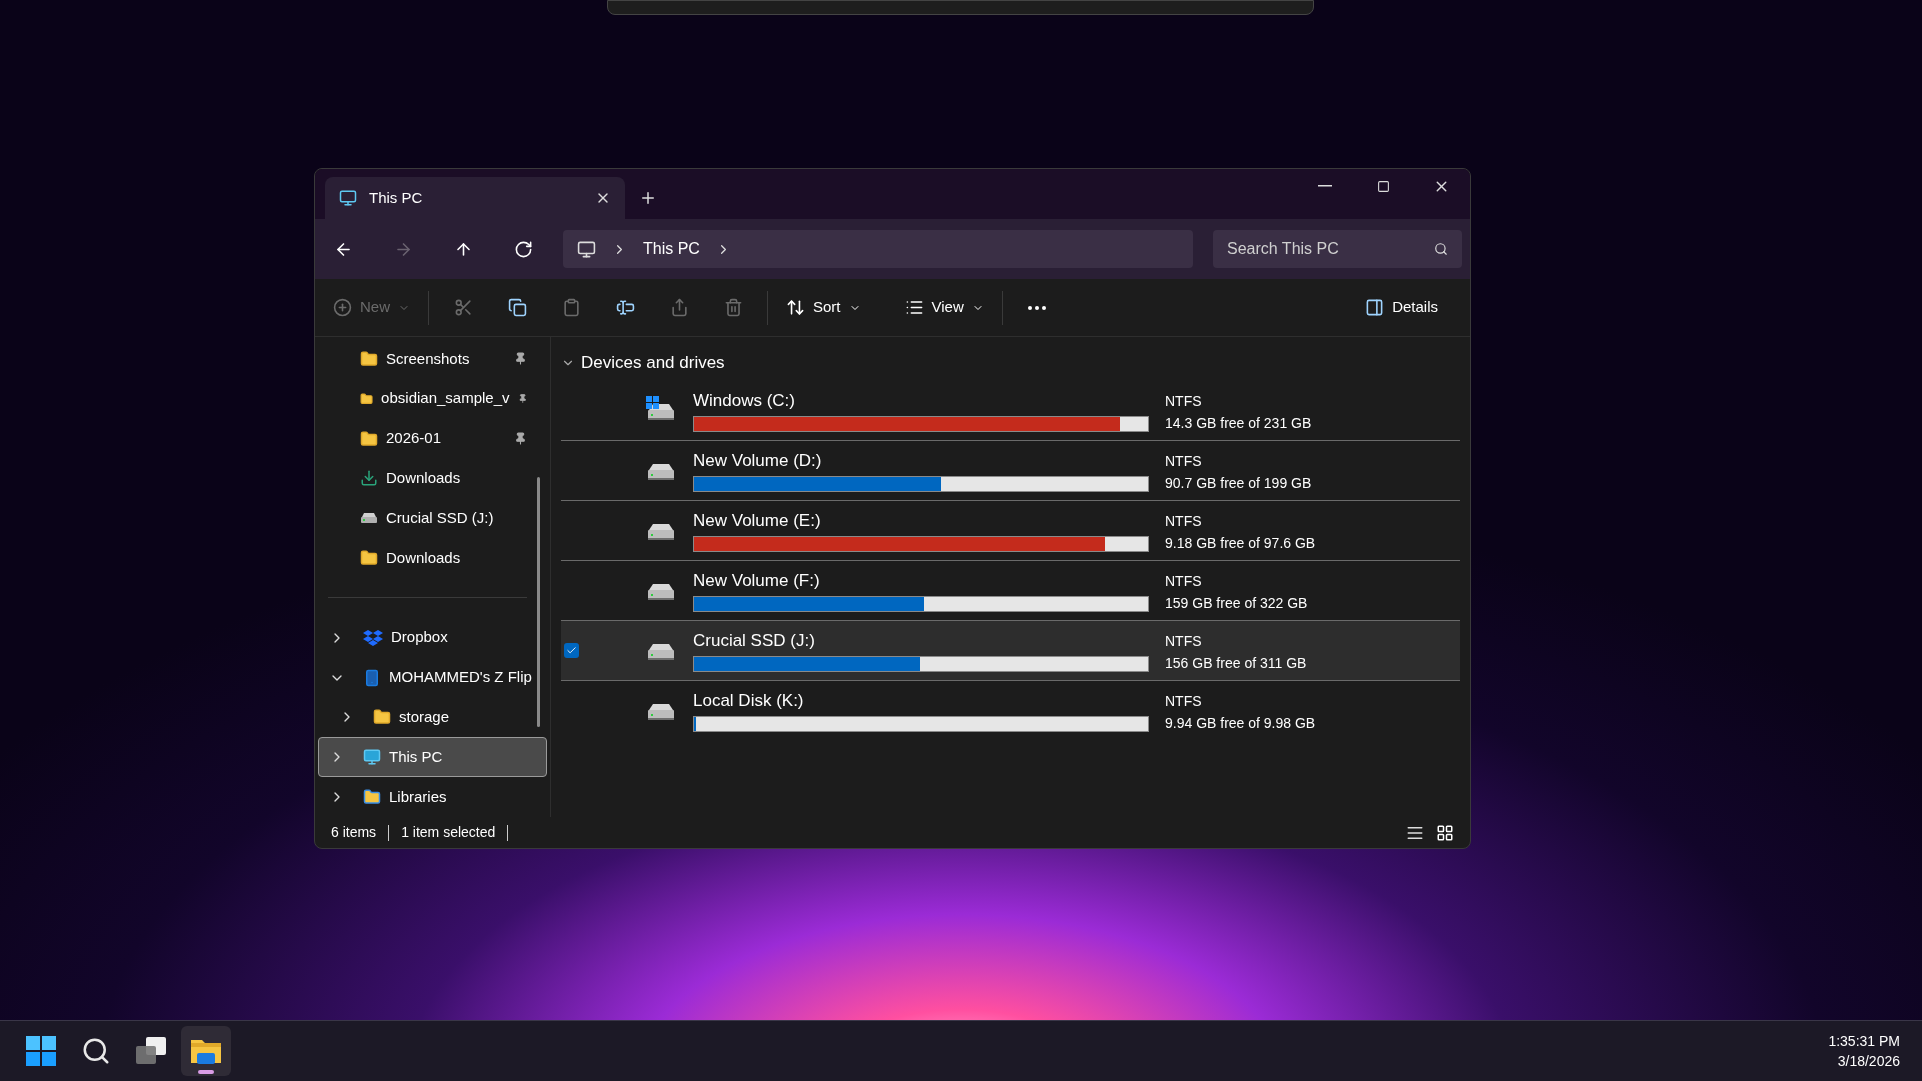 This screenshot has width=1922, height=1081. Describe the element at coordinates (432, 797) in the screenshot. I see `sidebar-item: Libraries` at that location.